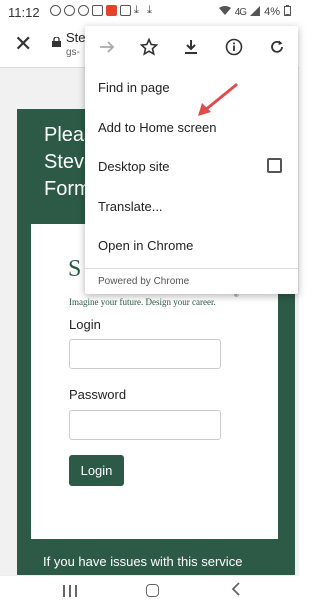 This screenshot has width=320, height=604. I want to click on page-url: gs-, so click(73, 52).